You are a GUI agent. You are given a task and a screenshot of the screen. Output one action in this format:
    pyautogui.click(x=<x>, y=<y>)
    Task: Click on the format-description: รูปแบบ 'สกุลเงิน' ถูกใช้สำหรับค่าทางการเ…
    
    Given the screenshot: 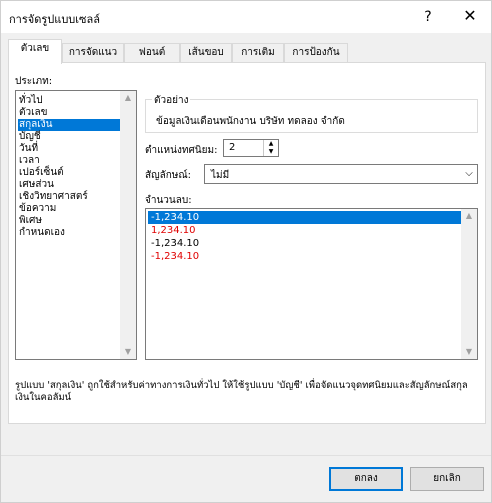 What is the action you would take?
    pyautogui.click(x=241, y=391)
    